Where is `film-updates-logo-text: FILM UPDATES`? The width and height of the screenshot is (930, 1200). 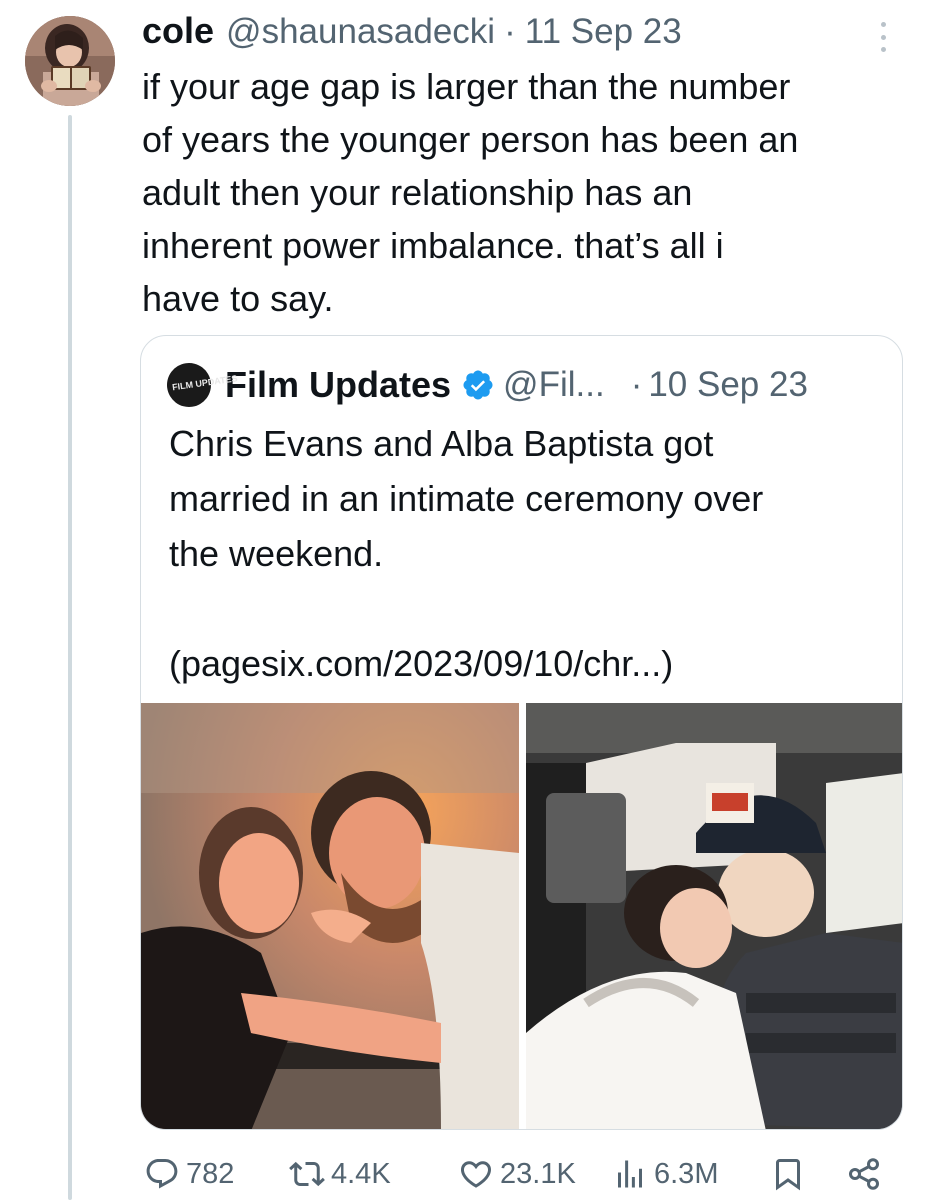 film-updates-logo-text: FILM UPDATES is located at coordinates (204, 382).